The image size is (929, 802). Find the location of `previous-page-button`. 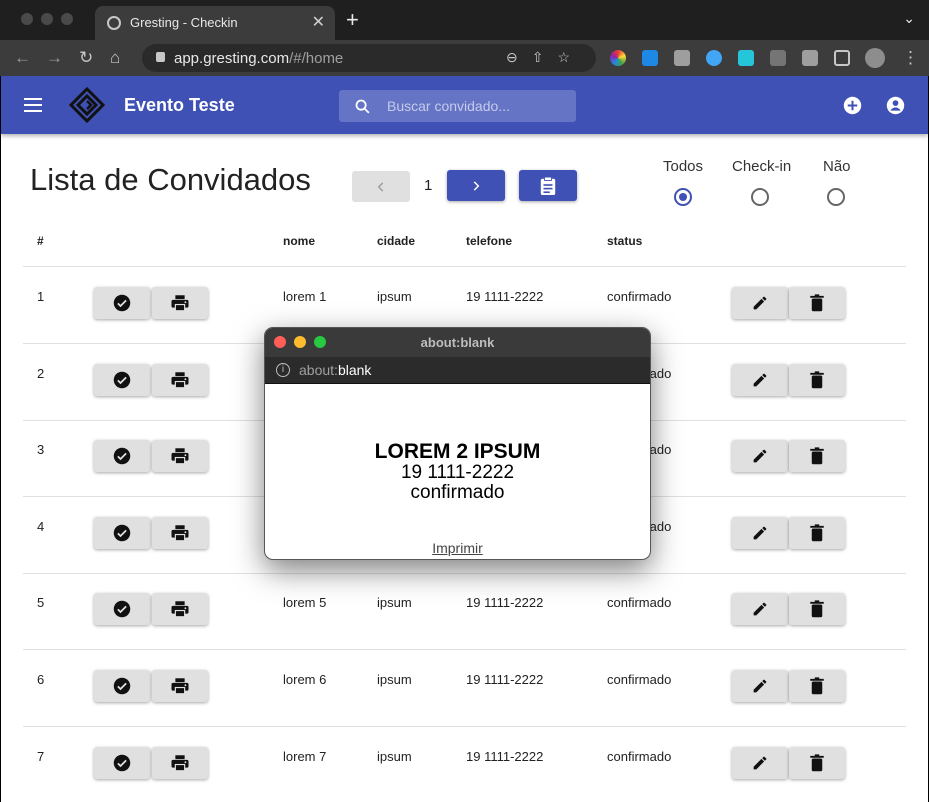

previous-page-button is located at coordinates (381, 186).